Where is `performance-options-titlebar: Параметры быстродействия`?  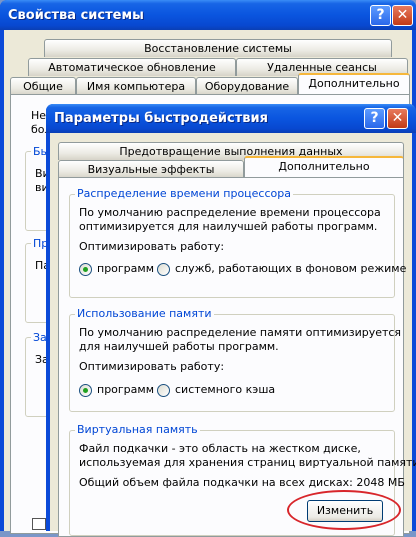 performance-options-titlebar: Параметры быстродействия is located at coordinates (231, 118).